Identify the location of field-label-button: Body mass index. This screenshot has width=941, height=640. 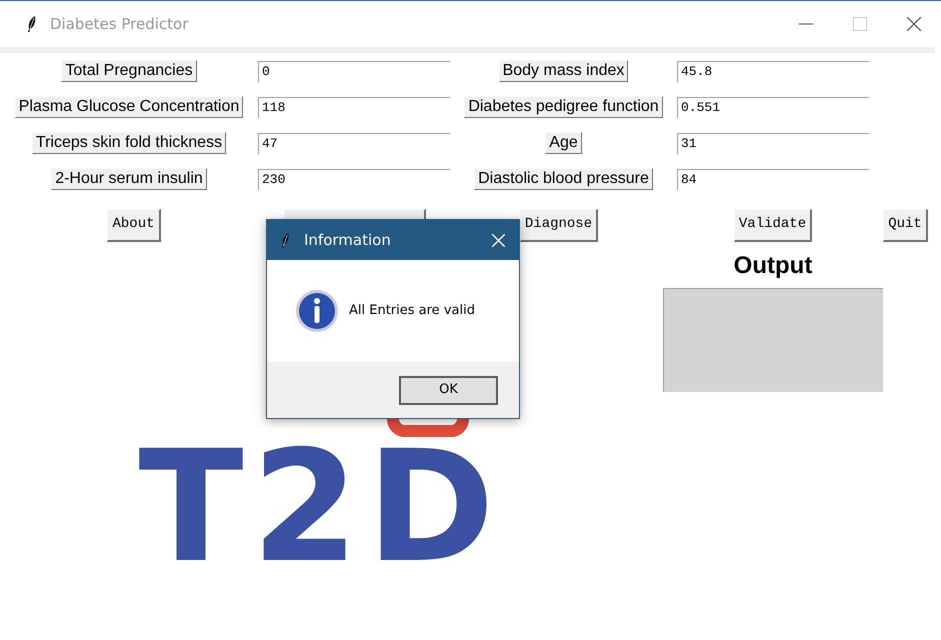
(563, 71).